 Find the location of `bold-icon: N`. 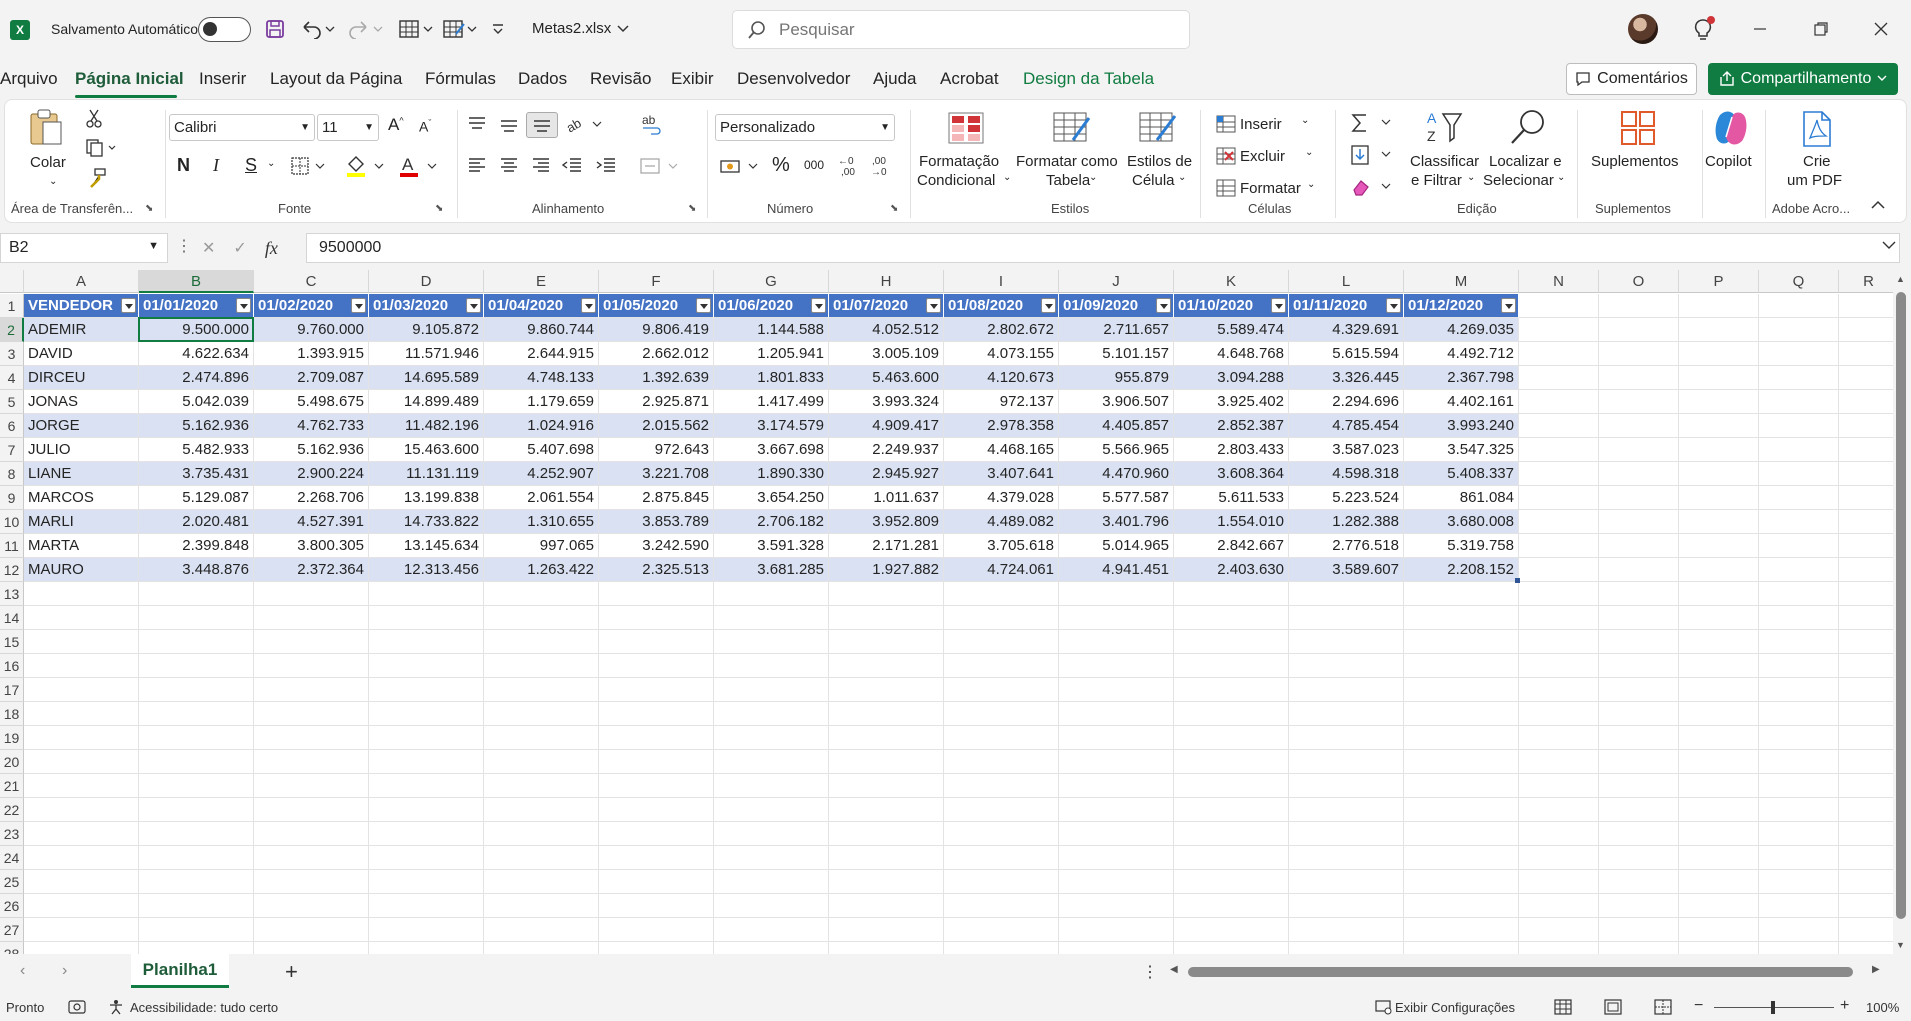

bold-icon: N is located at coordinates (183, 165).